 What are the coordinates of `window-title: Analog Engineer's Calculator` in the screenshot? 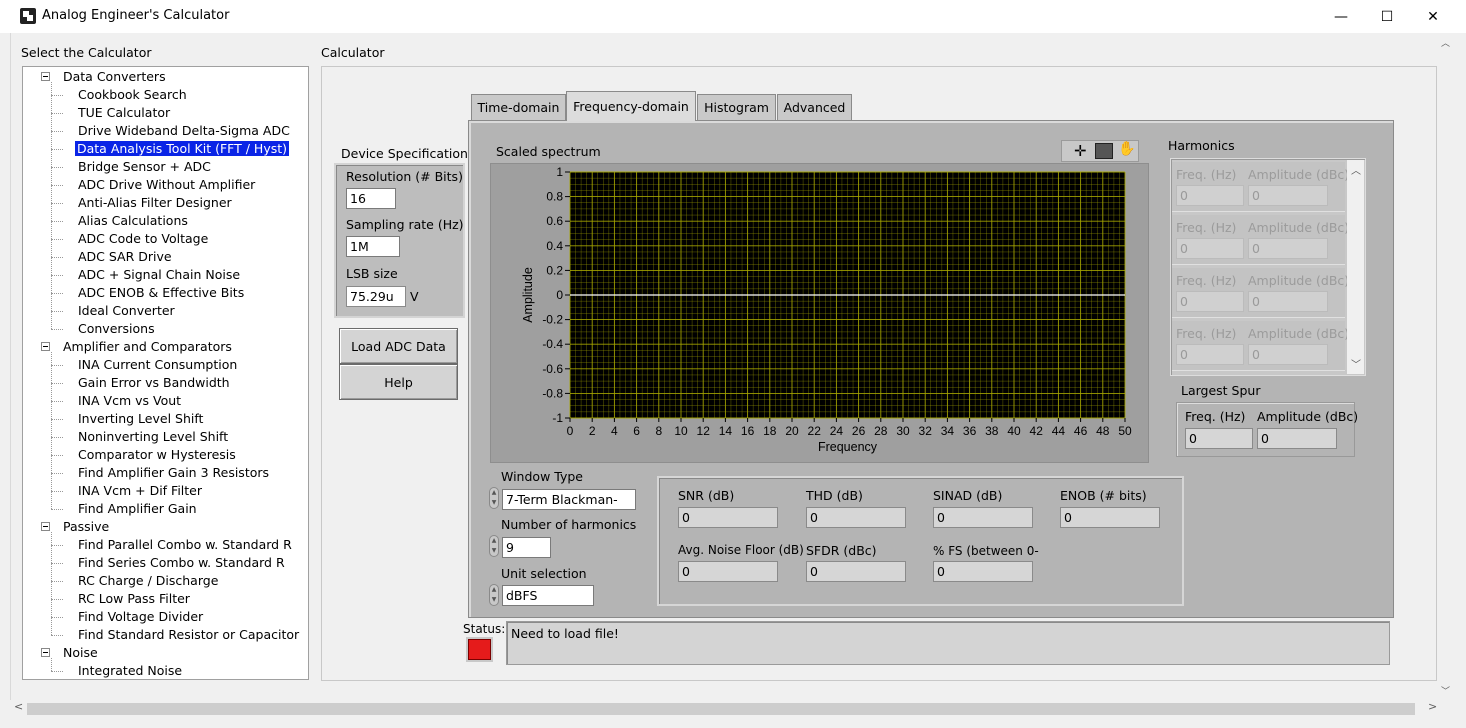 It's located at (136, 15).